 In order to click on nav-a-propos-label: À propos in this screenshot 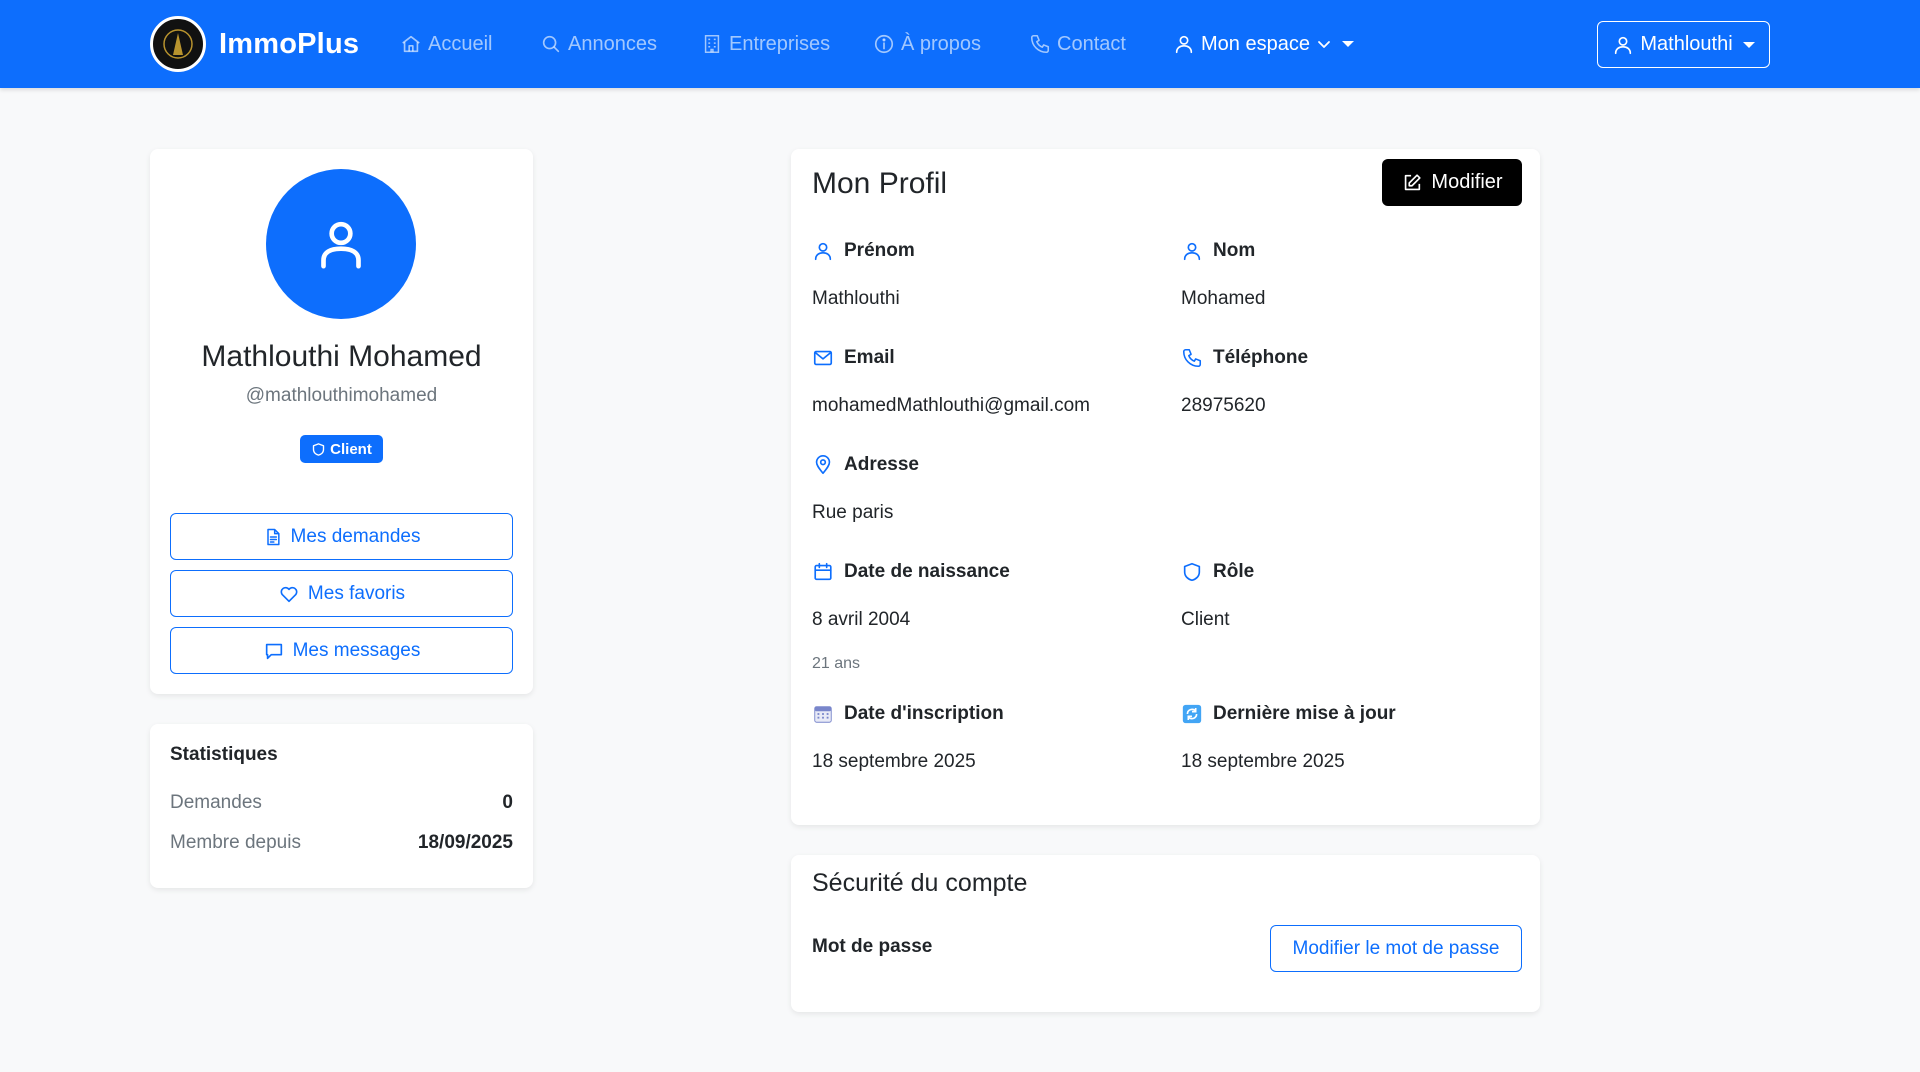, I will do `click(941, 43)`.